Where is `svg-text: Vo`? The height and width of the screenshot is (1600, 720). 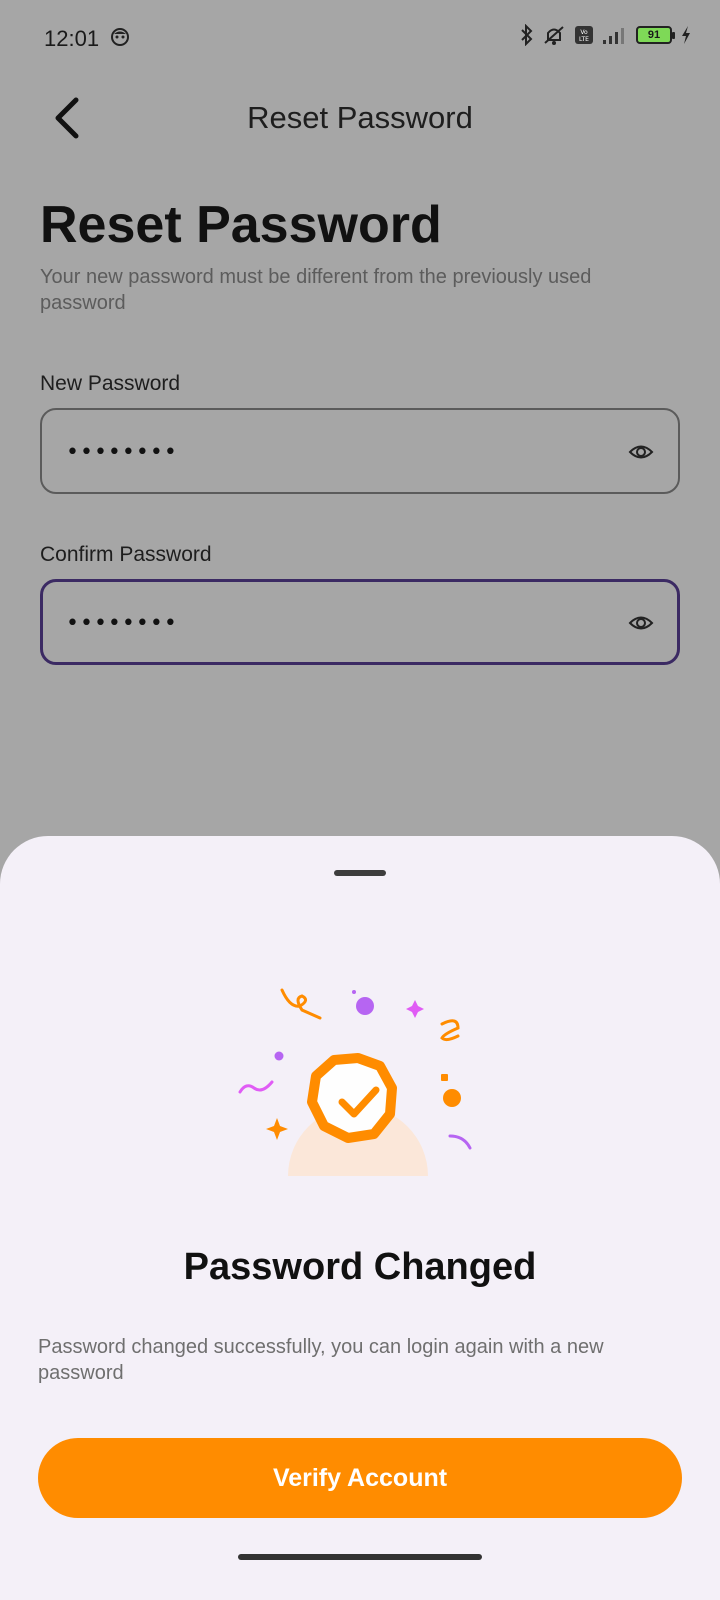 svg-text: Vo is located at coordinates (584, 32).